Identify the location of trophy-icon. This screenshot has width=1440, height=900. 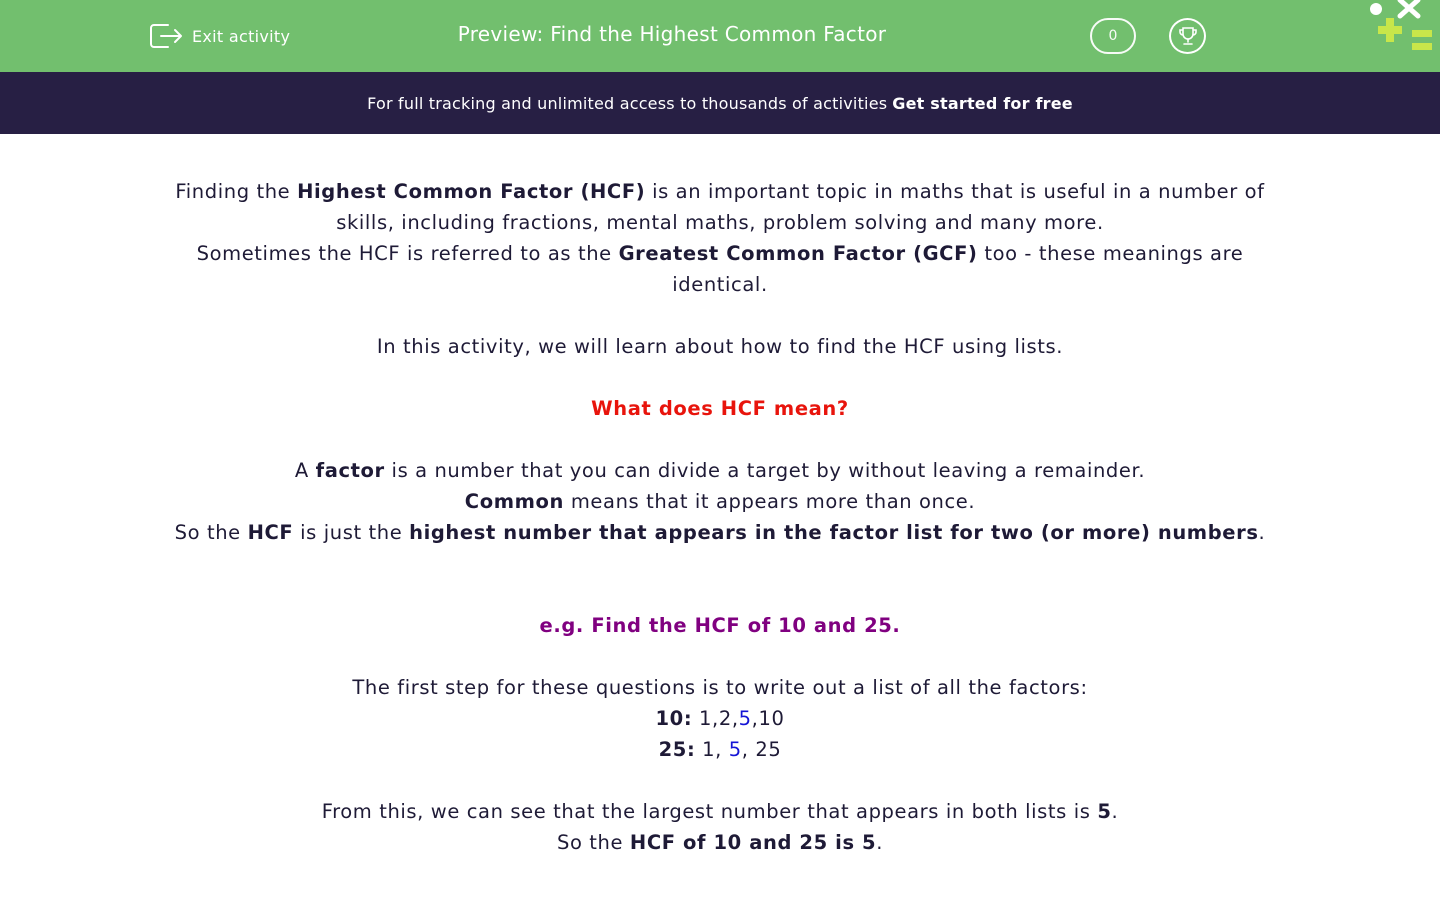
(1187, 36).